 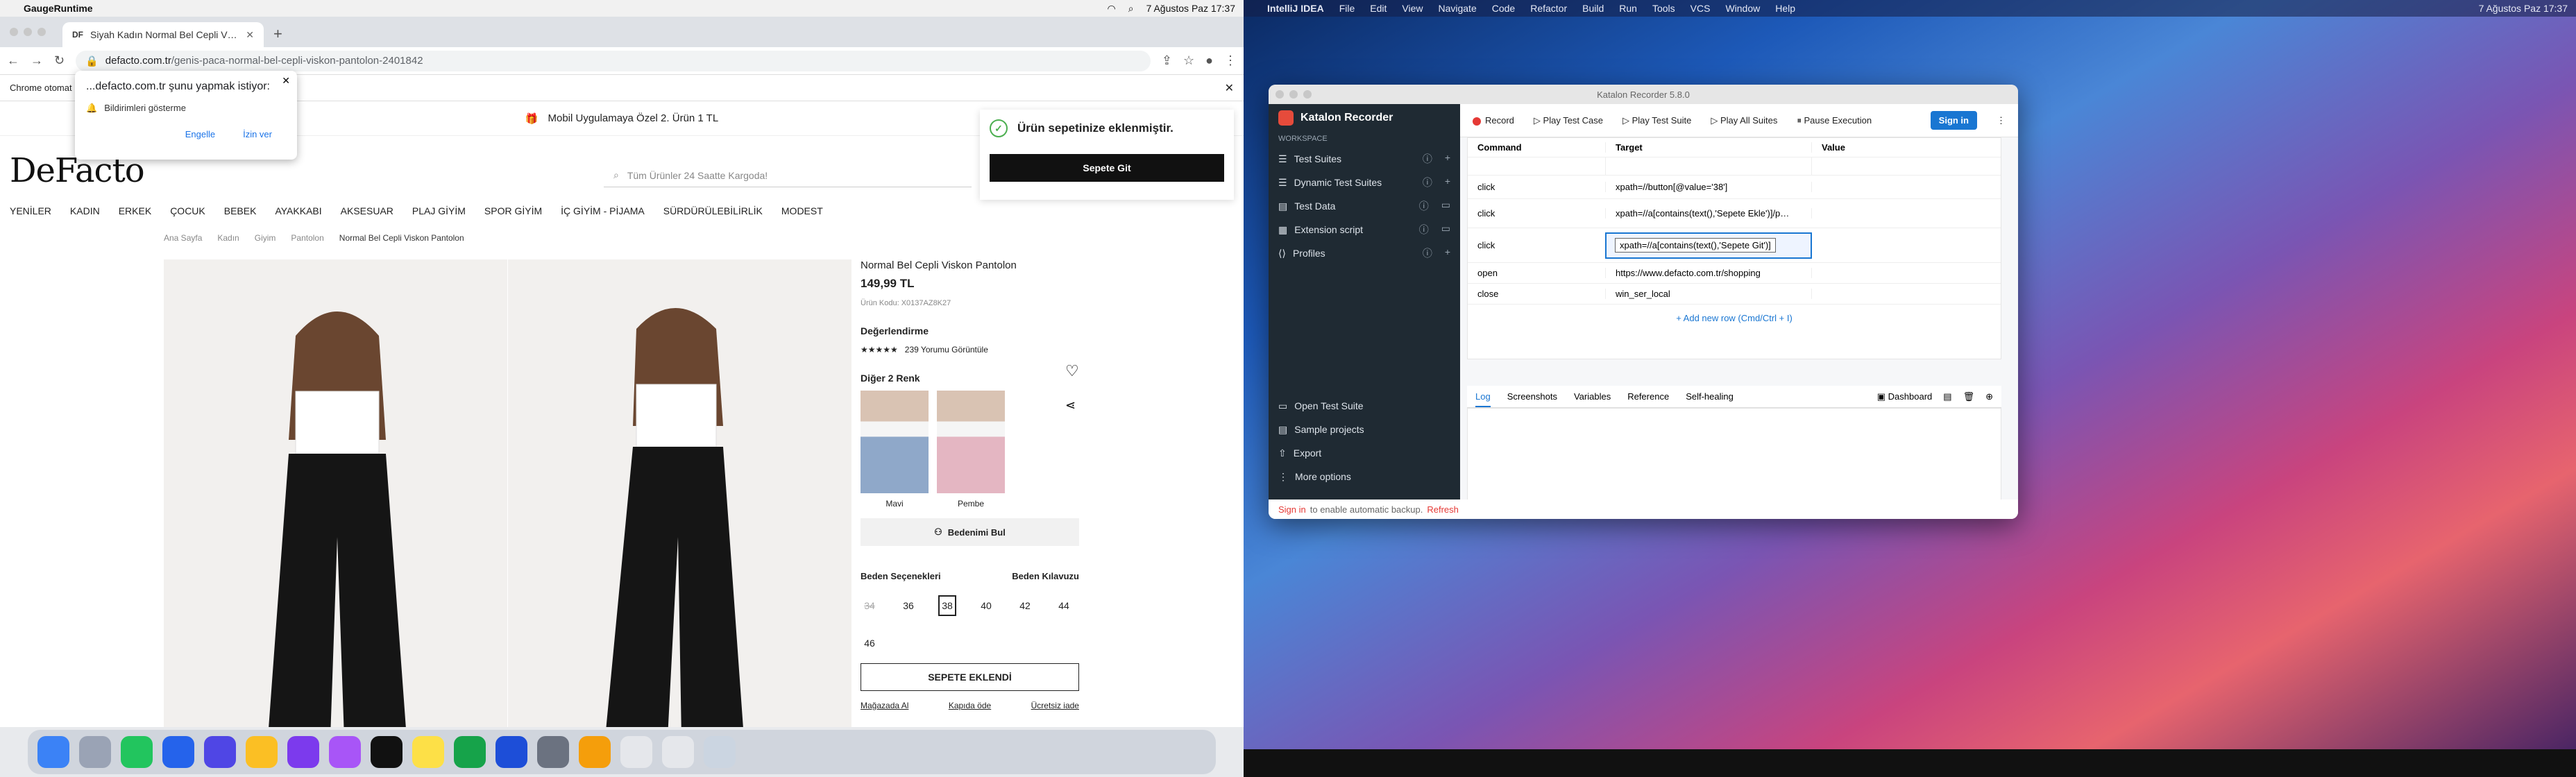 What do you see at coordinates (1230, 60) in the screenshot?
I see `menu-kebab-icon: ⋮` at bounding box center [1230, 60].